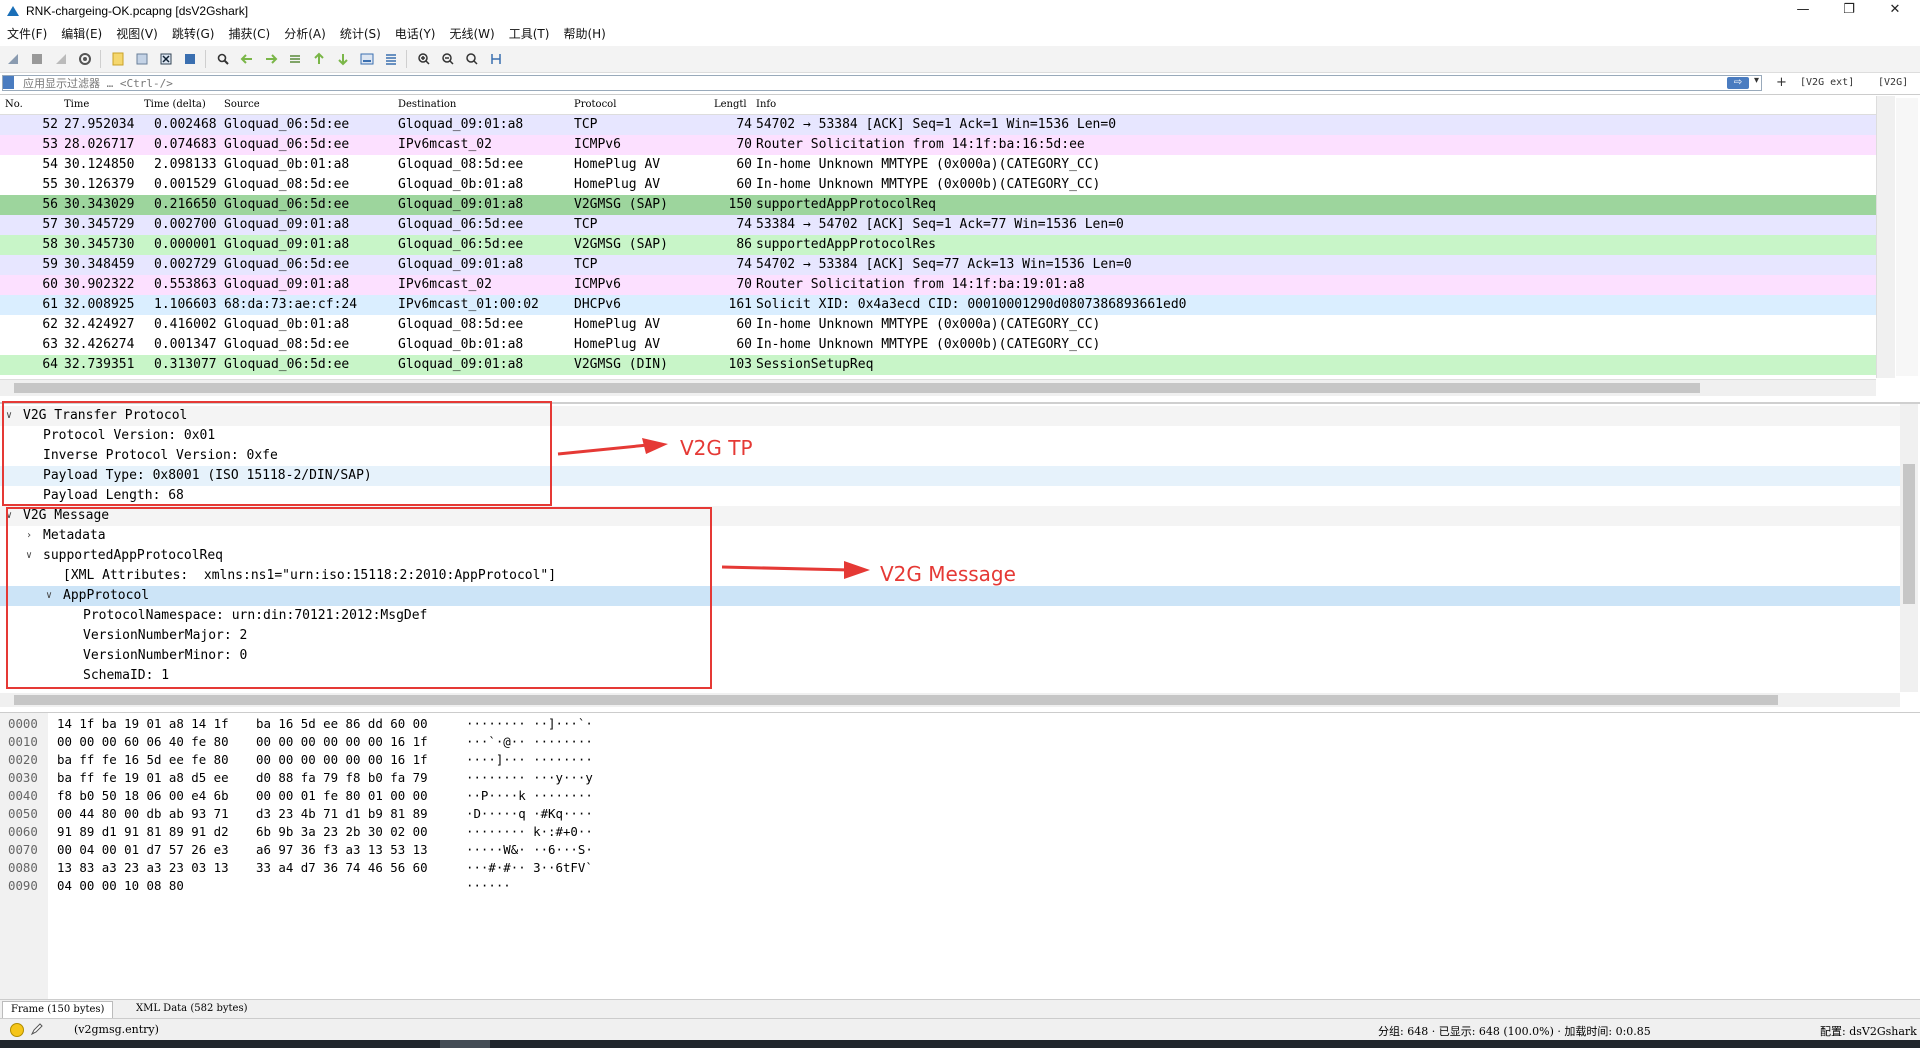  I want to click on byte-ascii: ····]··· ········, so click(529, 760).